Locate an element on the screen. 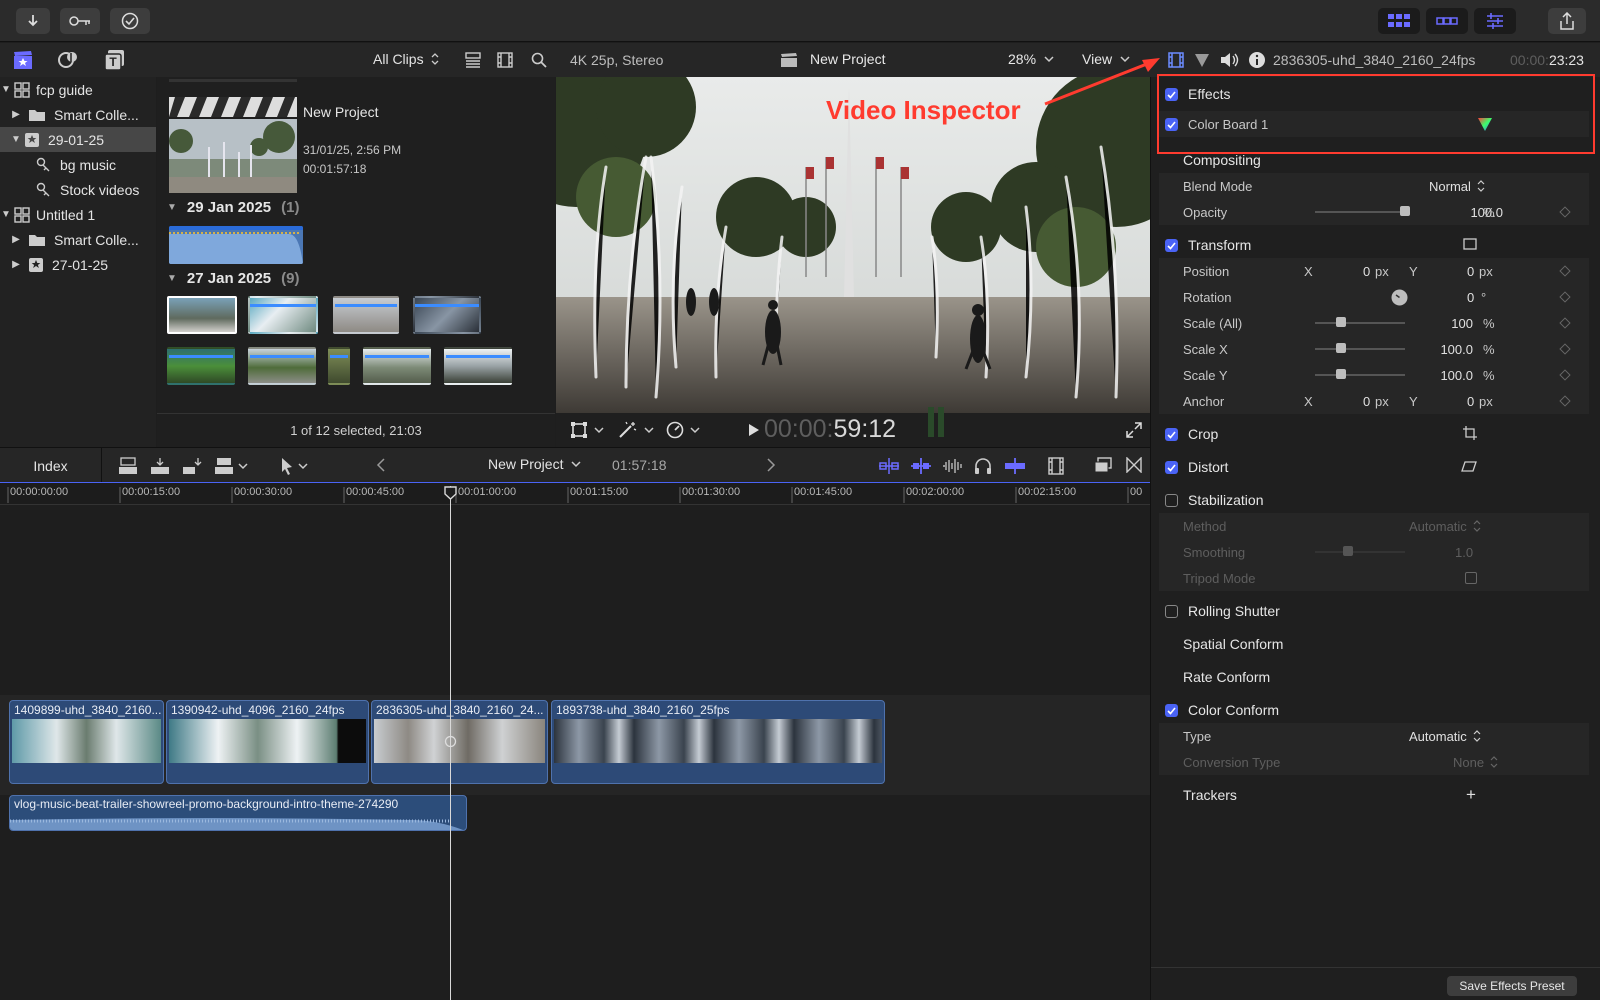  zoom-in-out-button is located at coordinates (889, 466).